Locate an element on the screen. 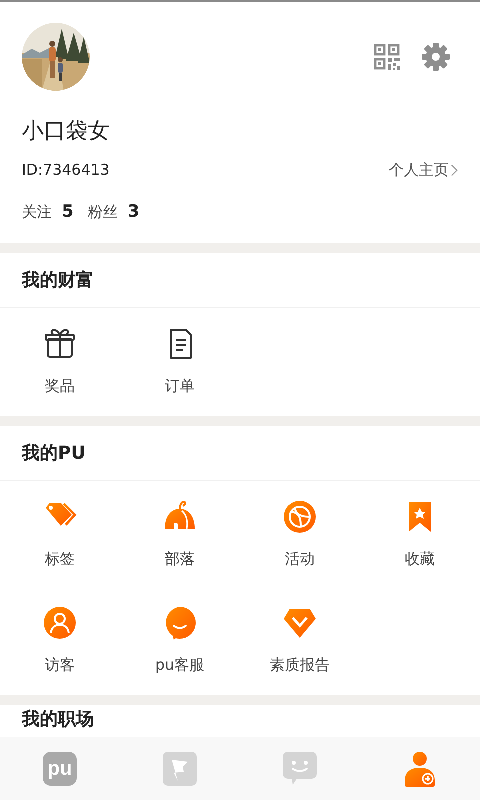 The width and height of the screenshot is (480, 800). menu-item-label: 部落 is located at coordinates (180, 559).